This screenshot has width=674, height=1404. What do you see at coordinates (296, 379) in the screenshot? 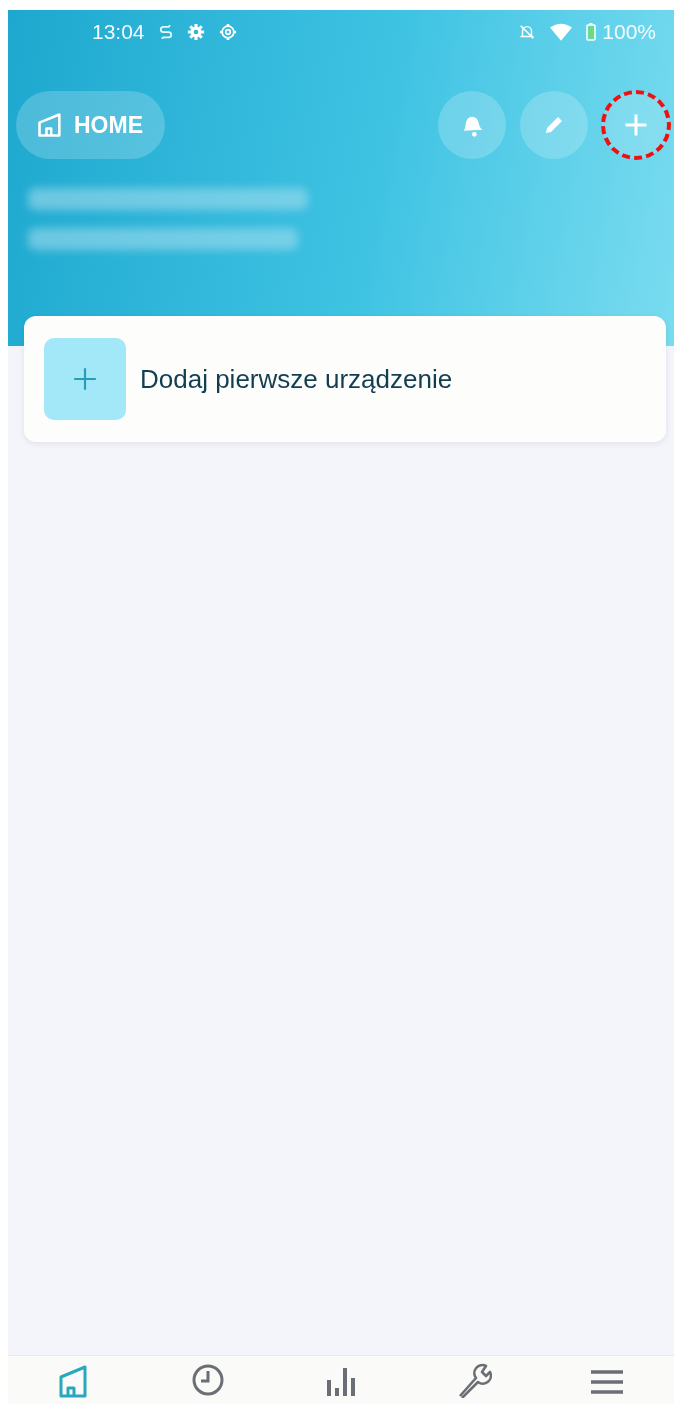
I see `add-device-label: Dodaj pierwsze urządzenie` at bounding box center [296, 379].